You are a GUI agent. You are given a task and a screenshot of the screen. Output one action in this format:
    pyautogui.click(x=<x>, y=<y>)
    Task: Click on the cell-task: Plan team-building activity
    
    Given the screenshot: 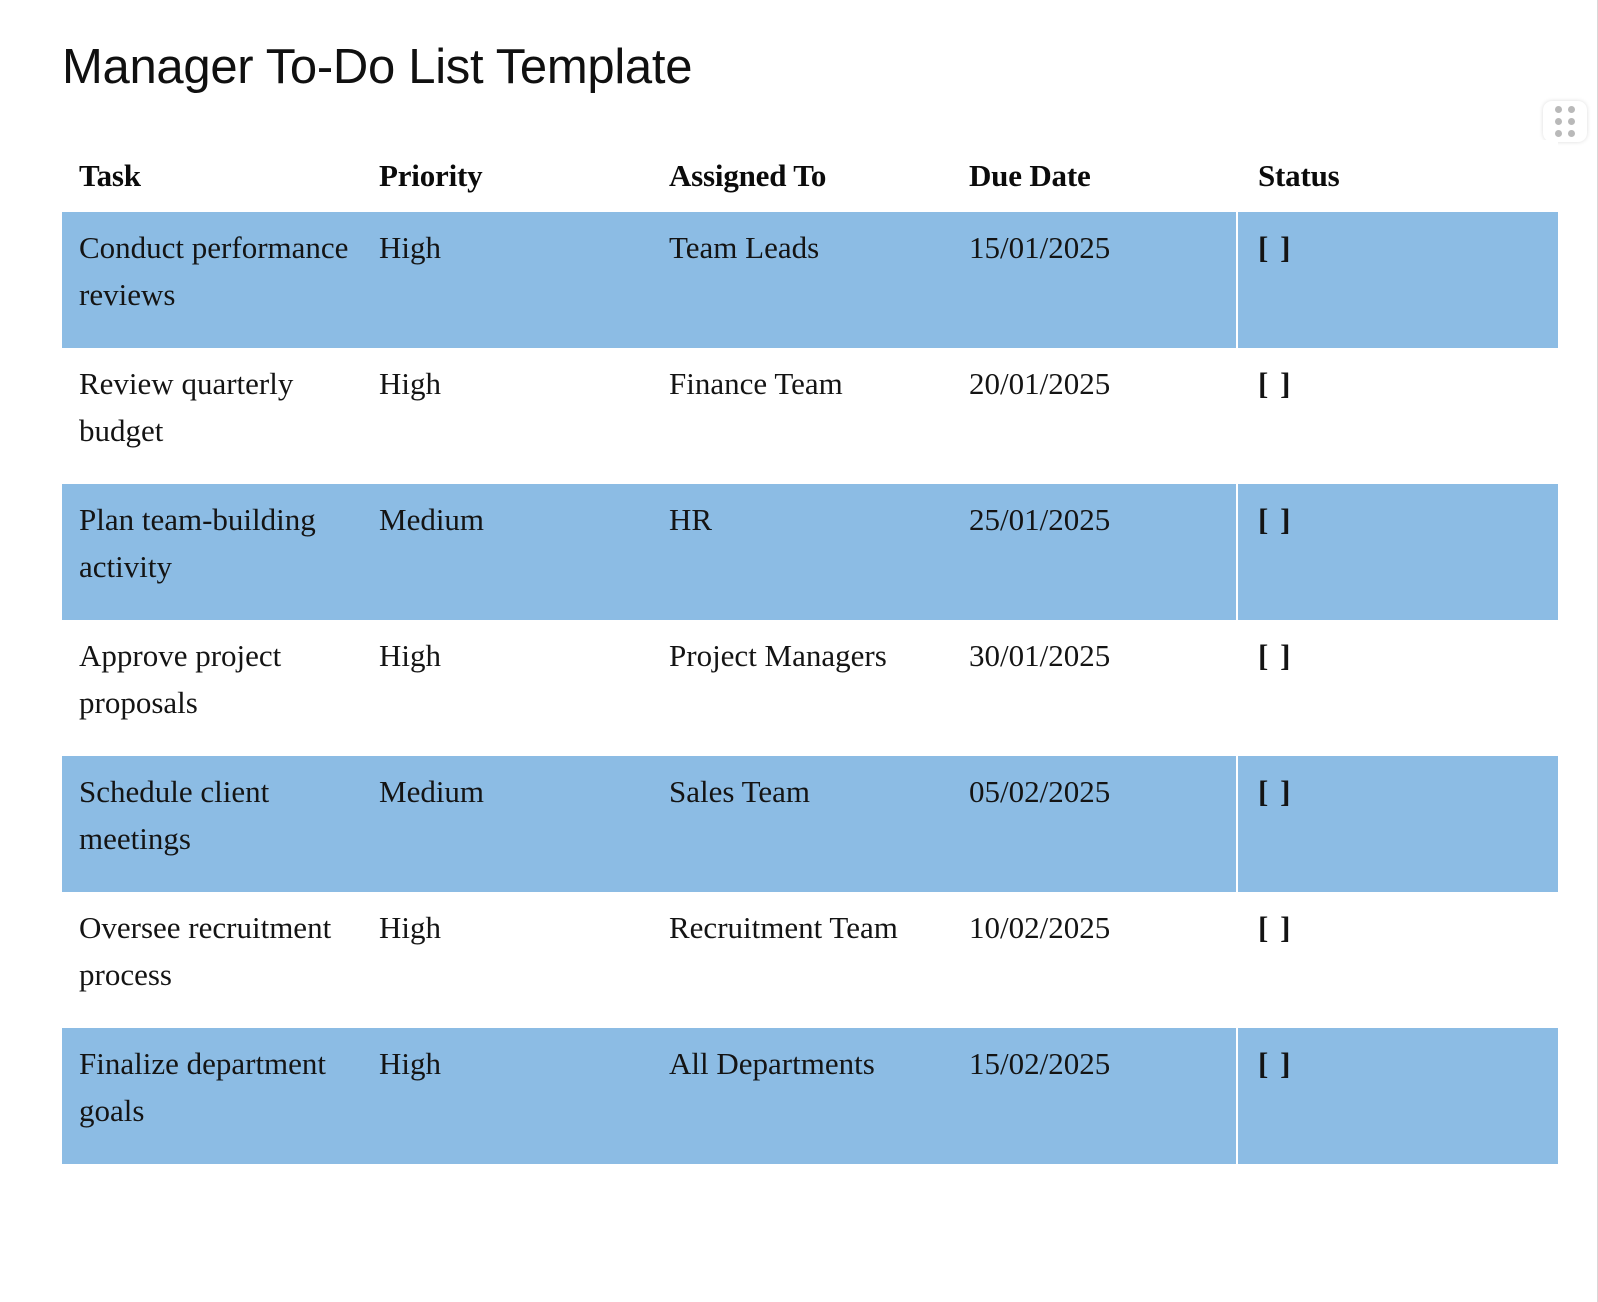 What is the action you would take?
    pyautogui.click(x=212, y=552)
    